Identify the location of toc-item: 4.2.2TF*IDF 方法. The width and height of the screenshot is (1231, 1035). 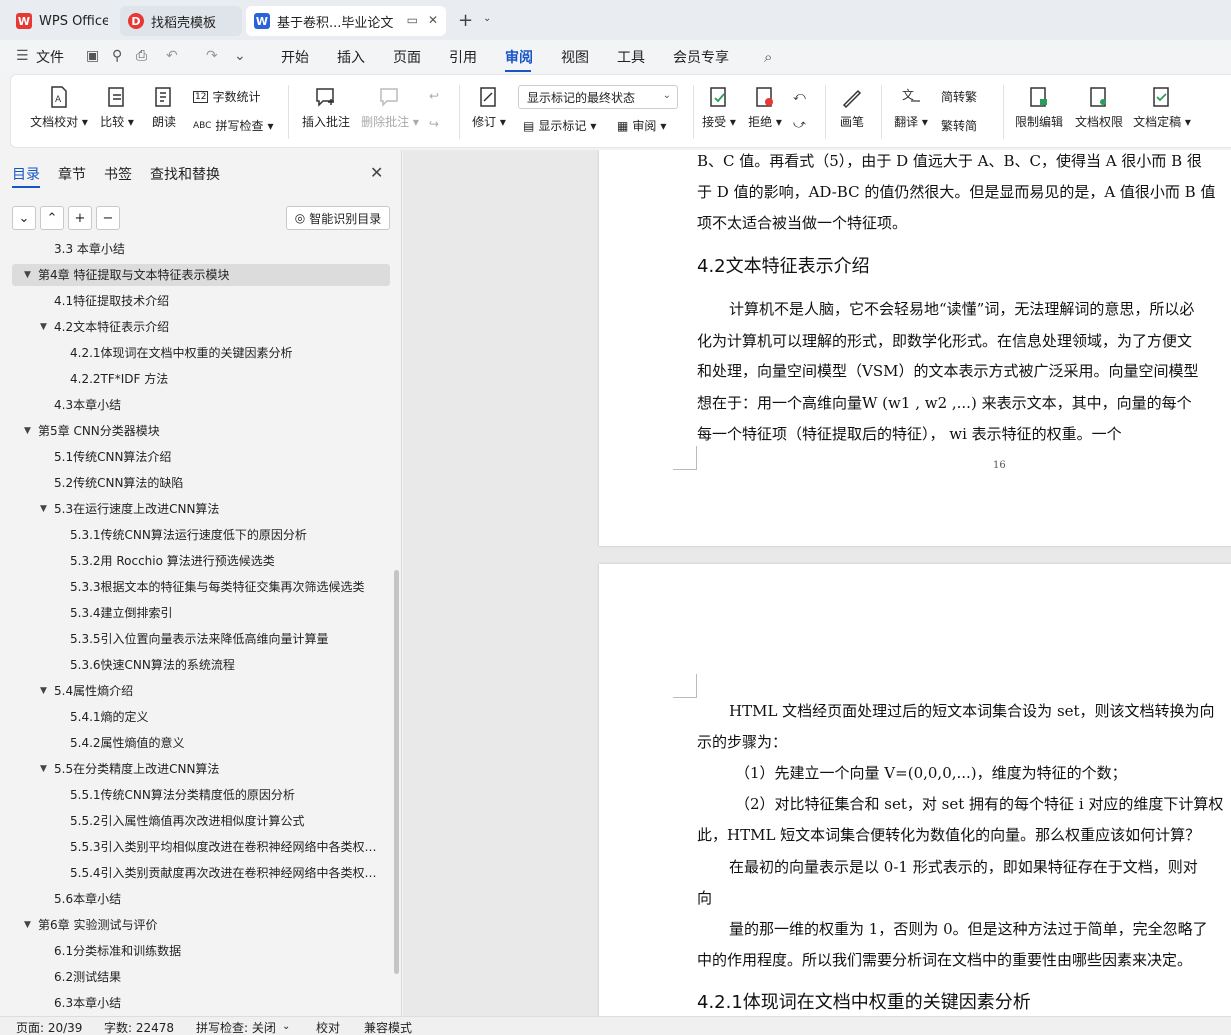
(119, 379).